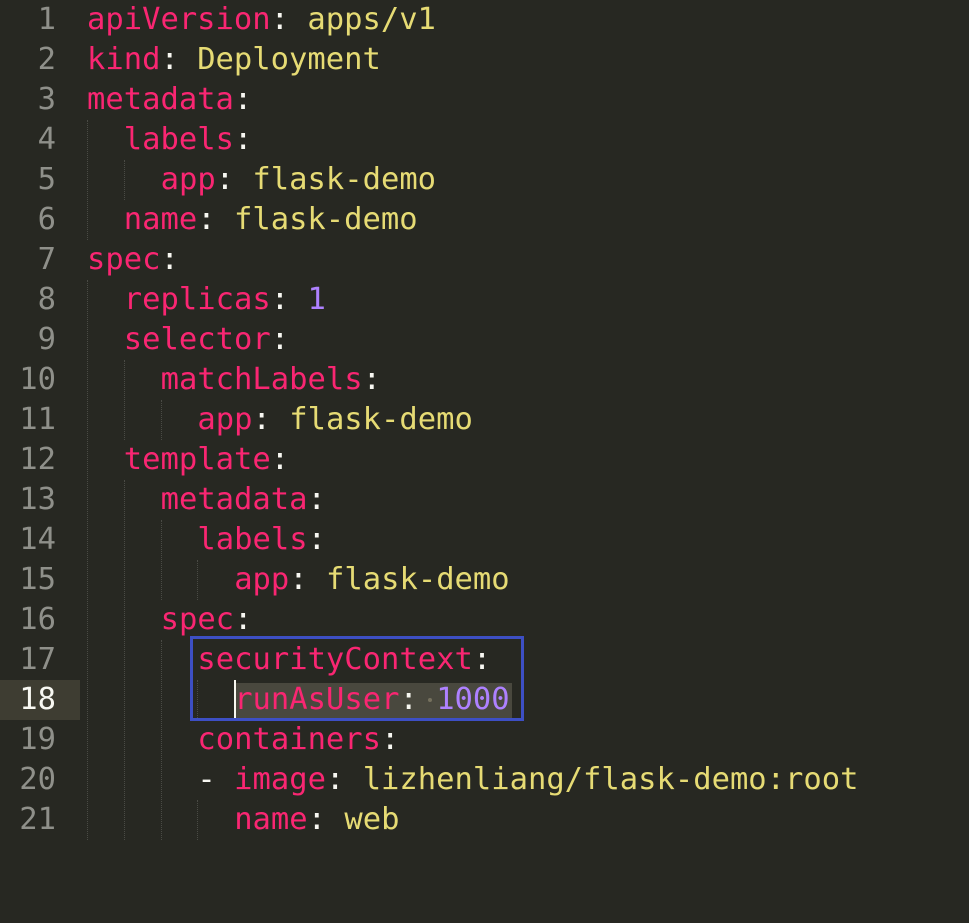 The width and height of the screenshot is (969, 923). I want to click on line-number: 16, so click(37, 619).